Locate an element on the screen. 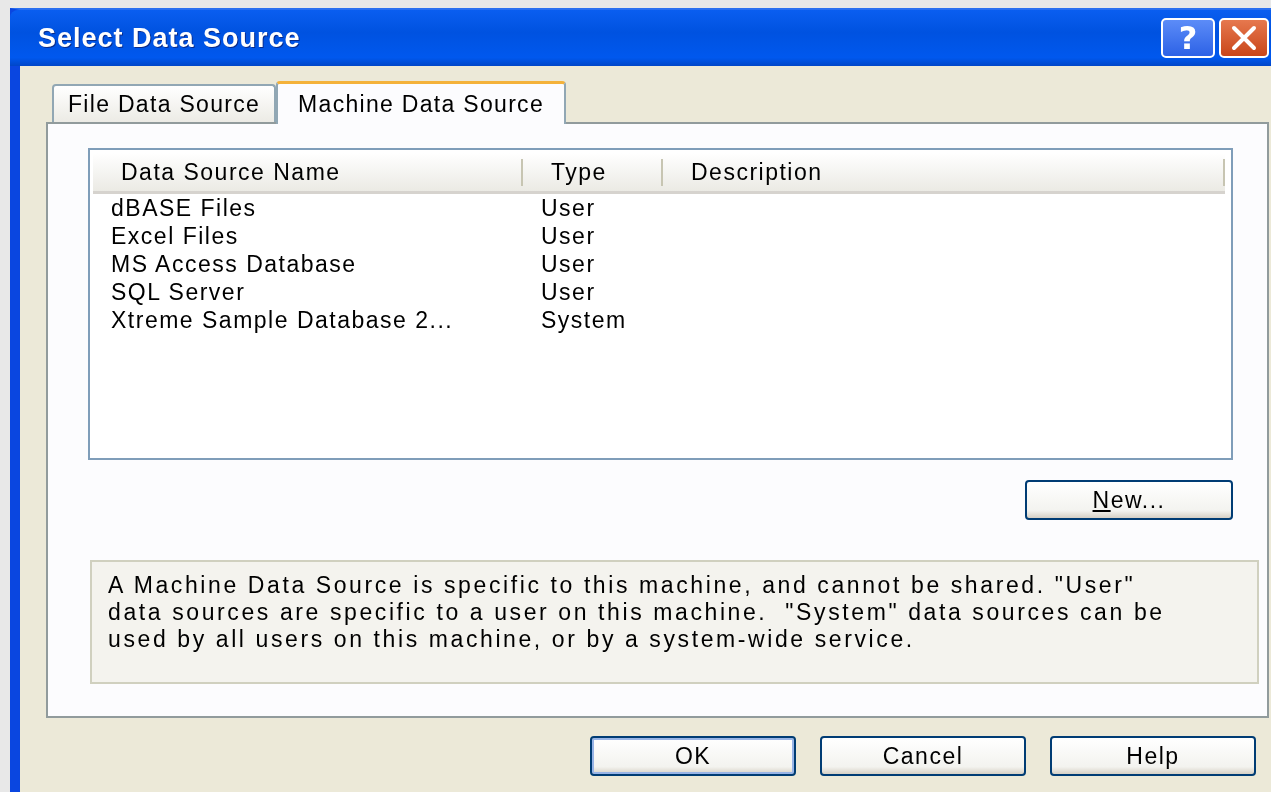  data-source-name: Excel Files is located at coordinates (308, 236).